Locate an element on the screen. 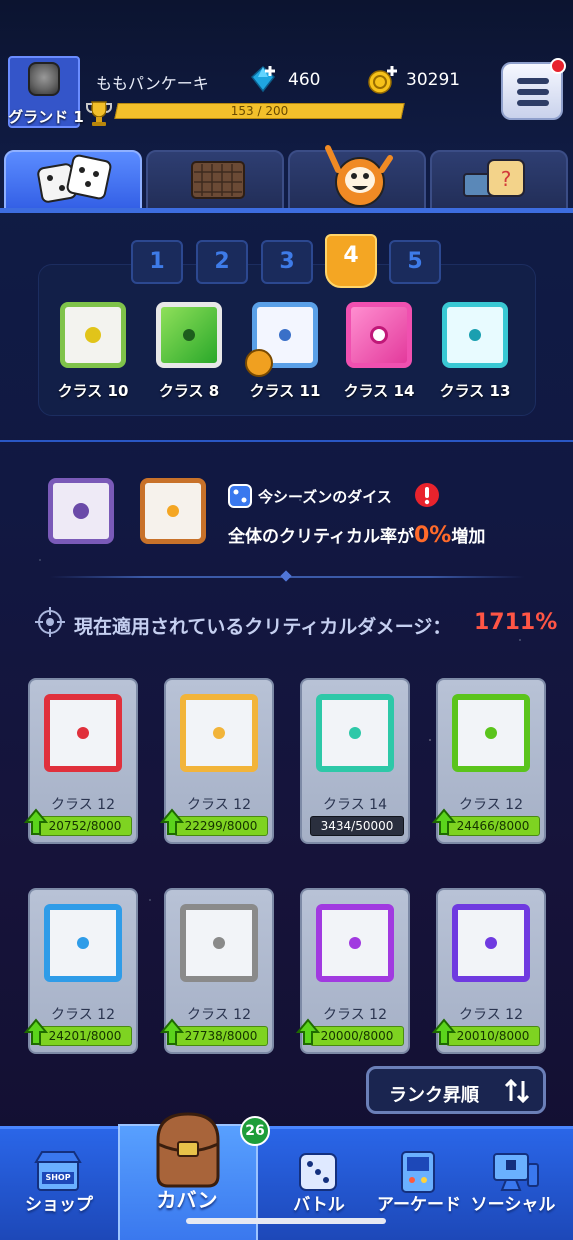 This screenshot has width=573, height=1240. deck-die-label: クラス 13 is located at coordinates (475, 391).